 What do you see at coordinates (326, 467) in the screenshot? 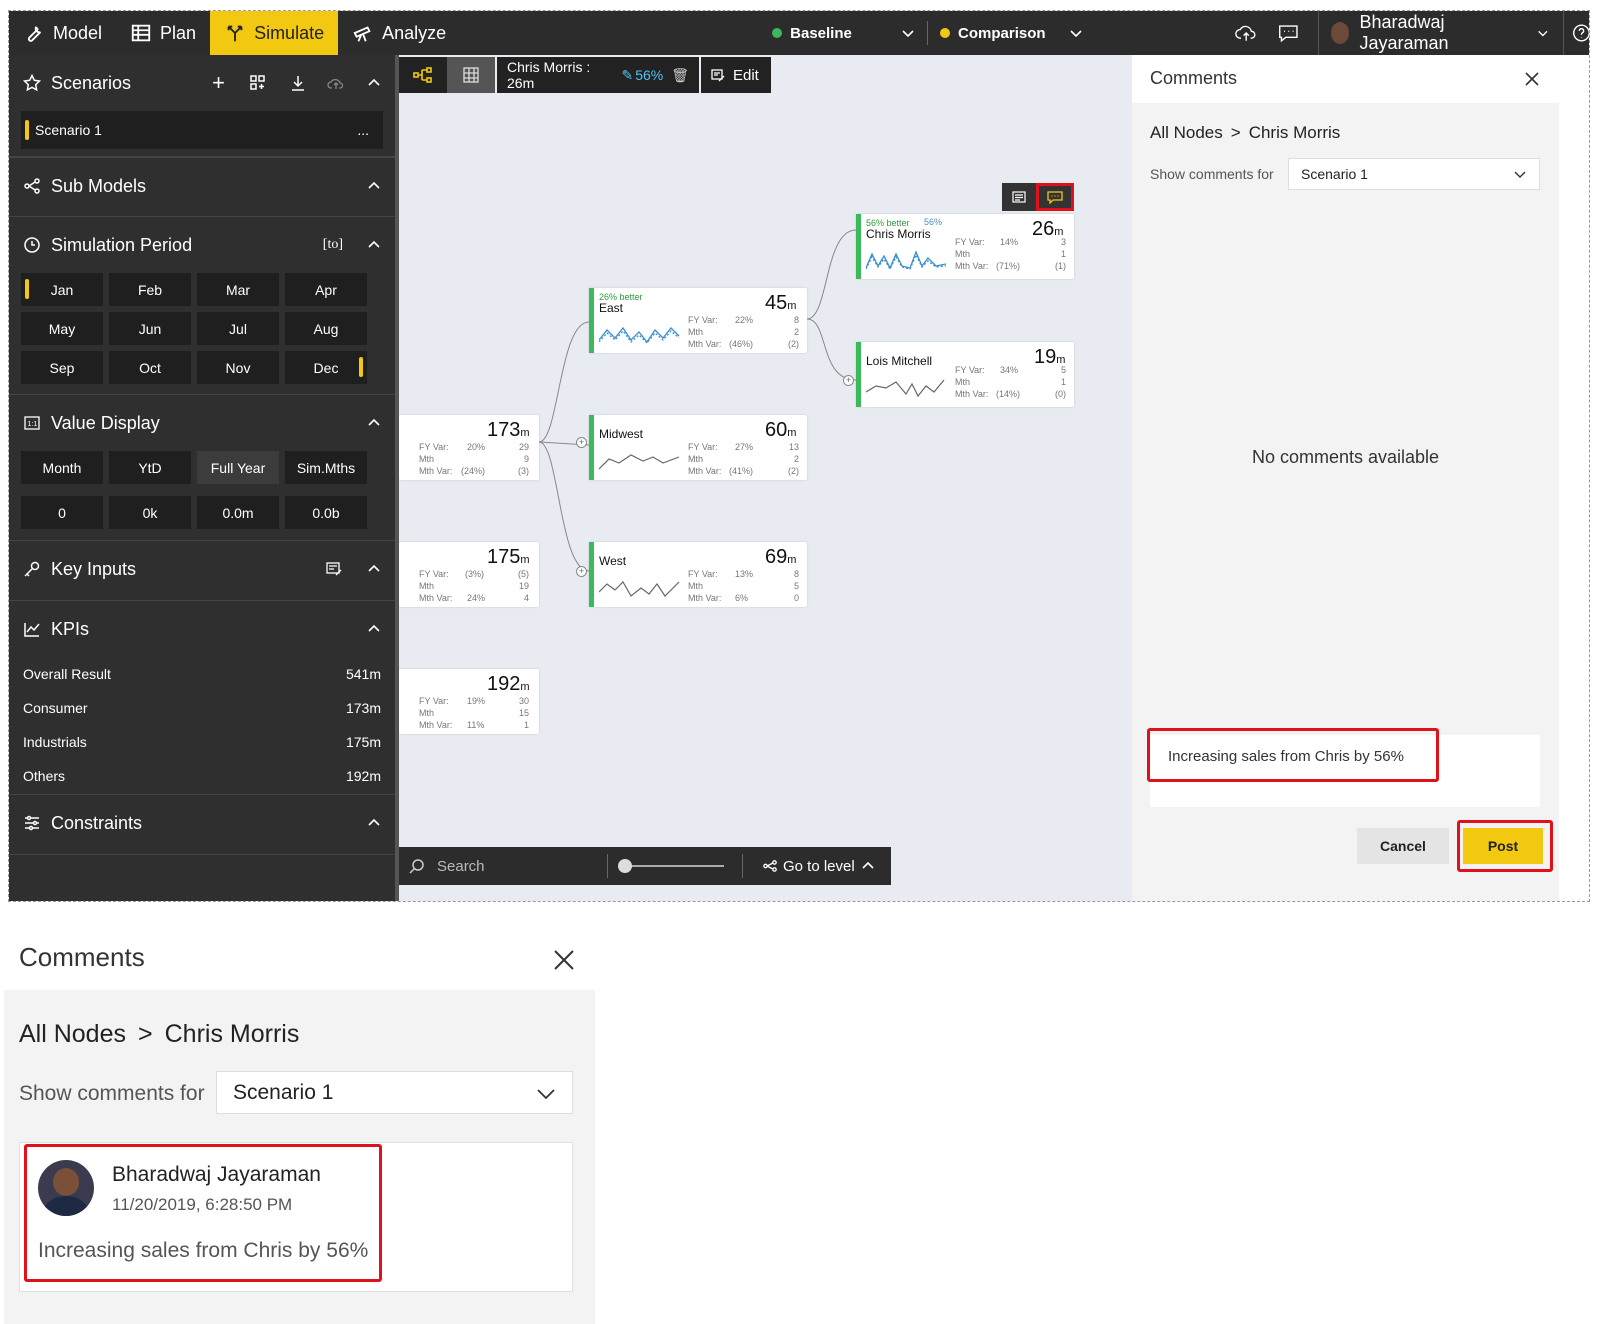
I see `mode-sim-mths: Sim.Mths` at bounding box center [326, 467].